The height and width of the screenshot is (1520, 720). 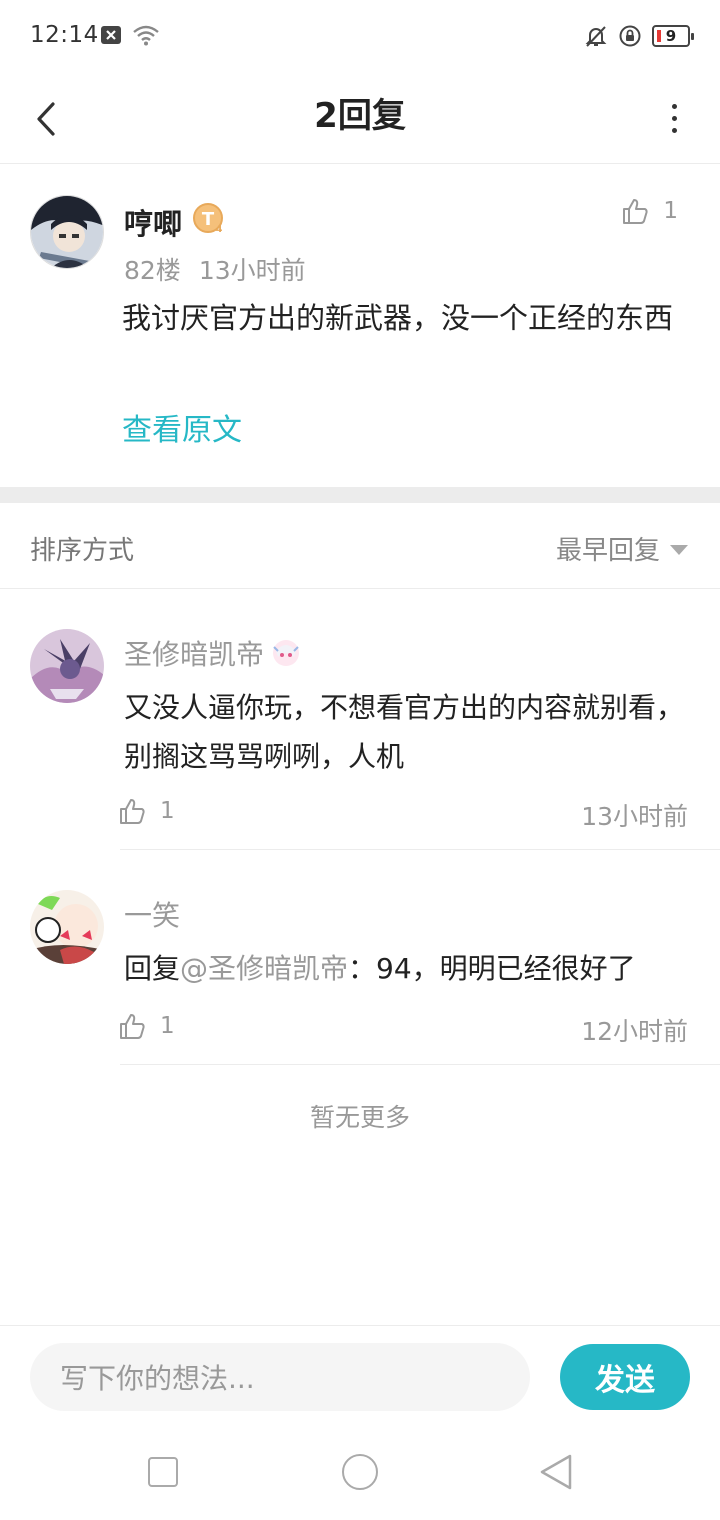 I want to click on sort-label: 排序方式, so click(x=82, y=551).